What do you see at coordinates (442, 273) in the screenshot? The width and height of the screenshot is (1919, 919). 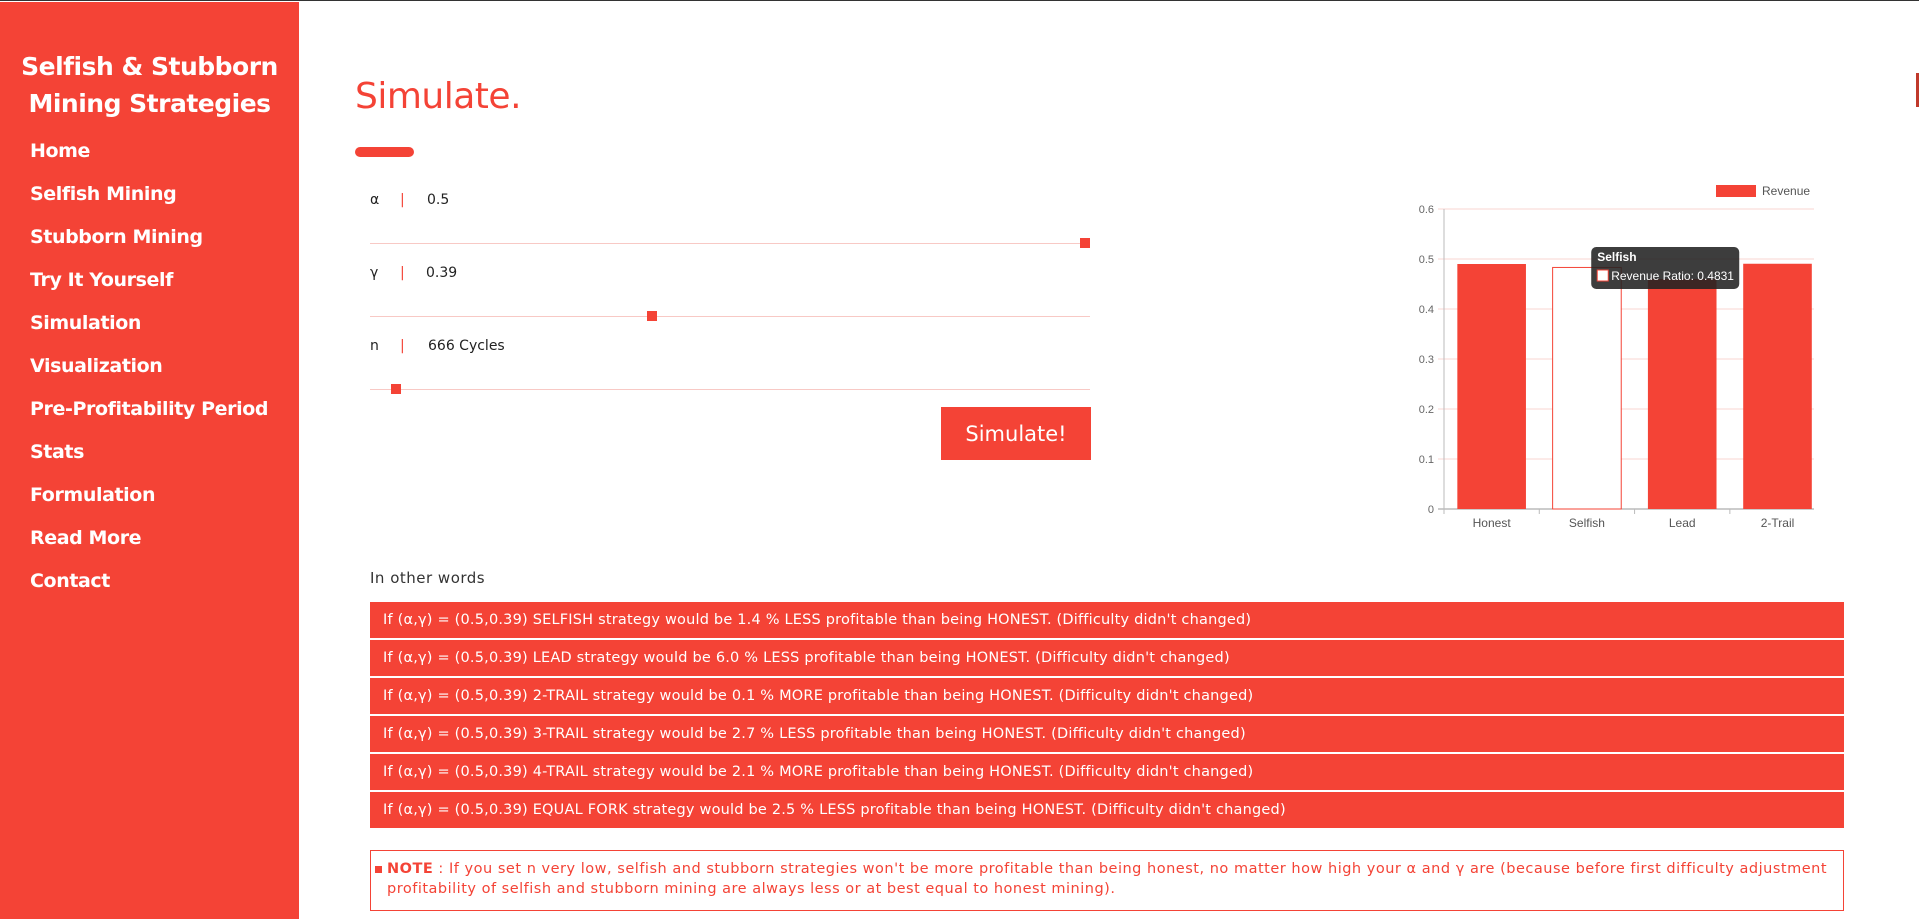 I see `gamma-value: 0.39` at bounding box center [442, 273].